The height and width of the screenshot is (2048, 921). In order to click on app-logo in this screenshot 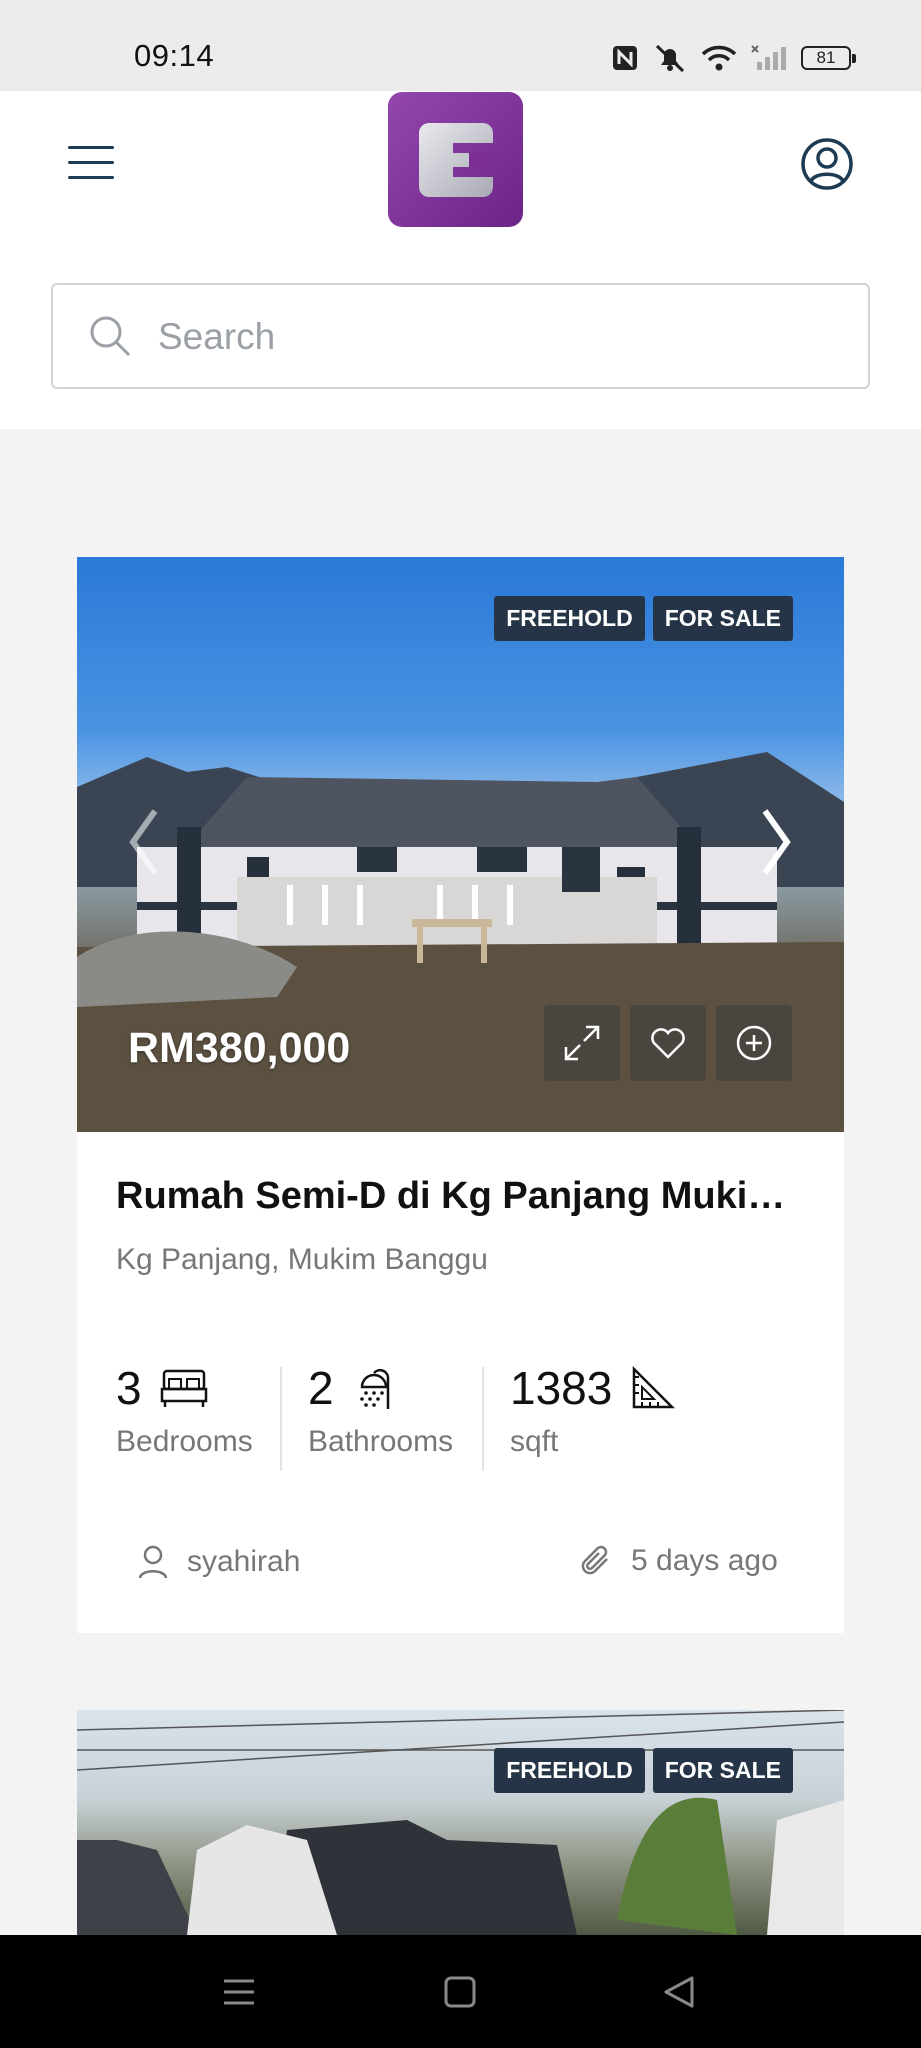, I will do `click(455, 159)`.